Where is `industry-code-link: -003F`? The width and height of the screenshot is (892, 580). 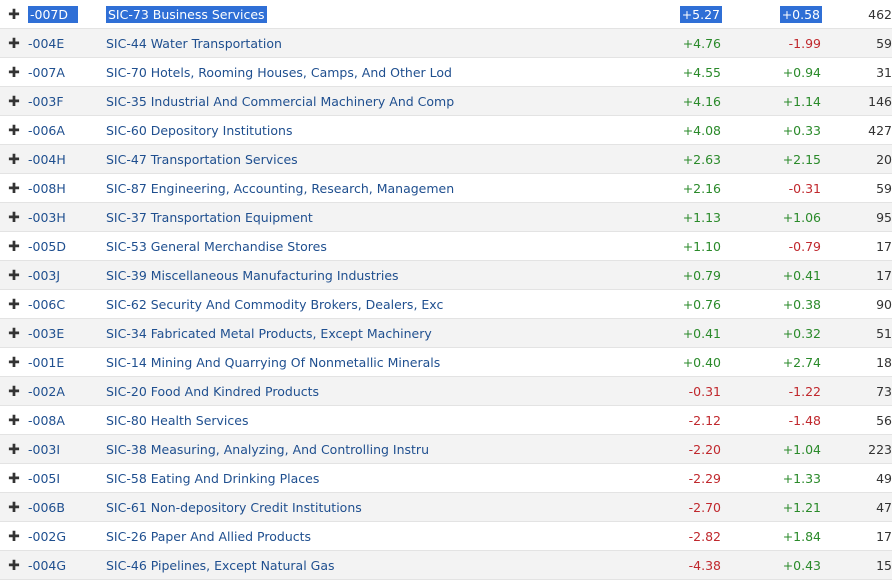
industry-code-link: -003F is located at coordinates (46, 101).